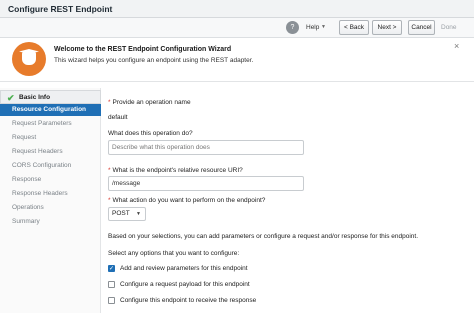  Describe the element at coordinates (27, 179) in the screenshot. I see `step-label: Response` at that location.